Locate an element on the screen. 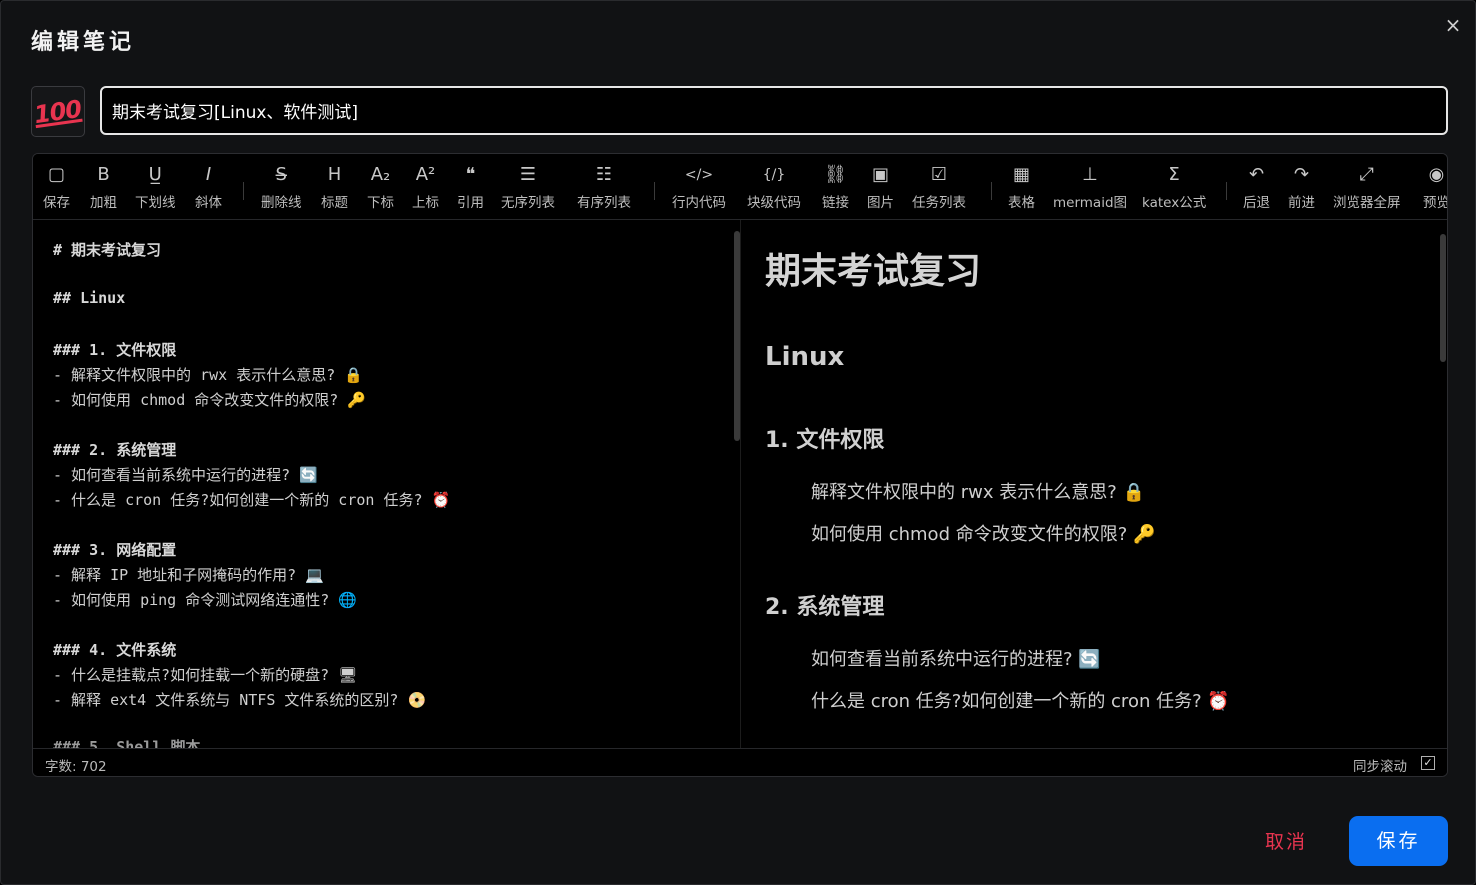  ordered-list-icon: ☷ is located at coordinates (604, 174).